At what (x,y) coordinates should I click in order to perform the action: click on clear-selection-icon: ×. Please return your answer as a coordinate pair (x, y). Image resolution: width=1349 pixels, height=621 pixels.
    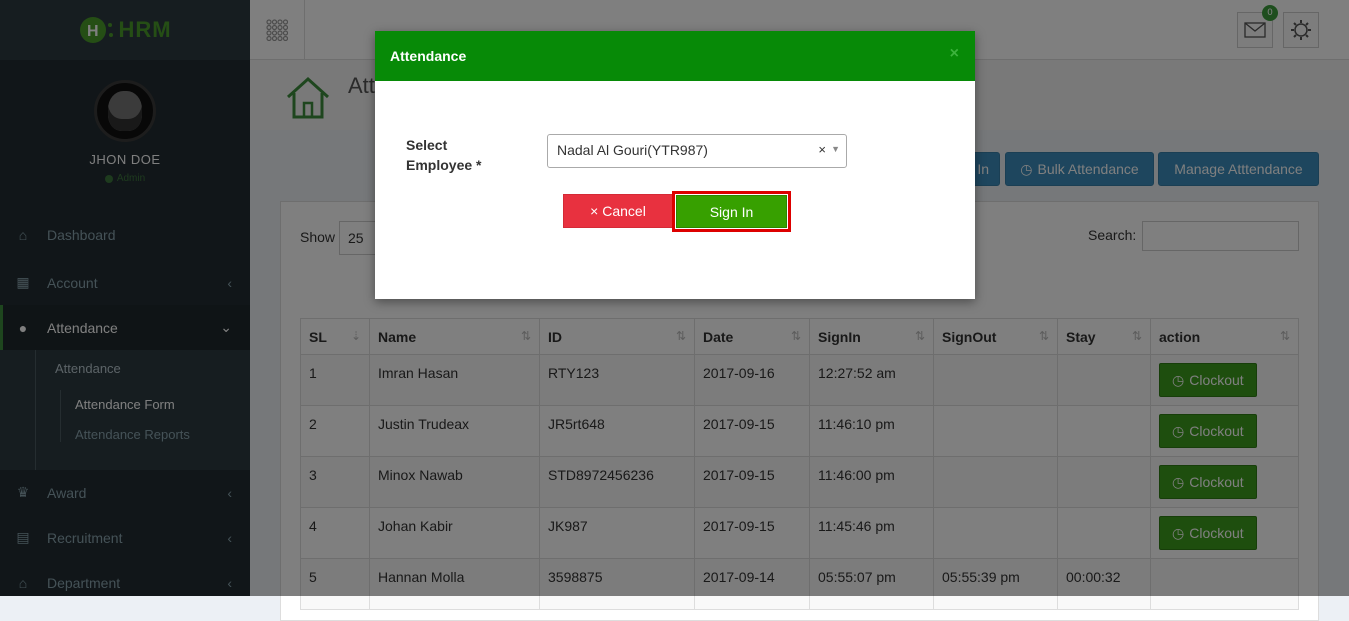
    Looking at the image, I should click on (822, 149).